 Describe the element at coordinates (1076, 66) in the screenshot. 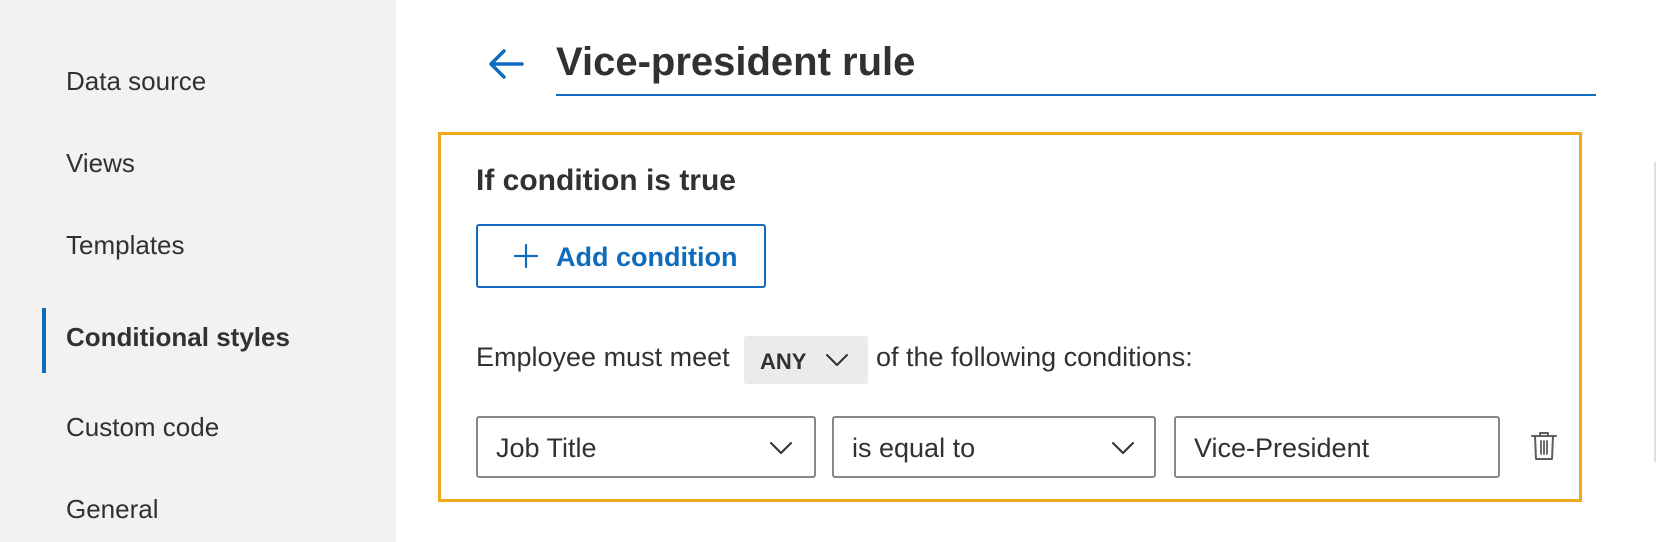

I see `rule-title-field: Vice-president rule` at that location.